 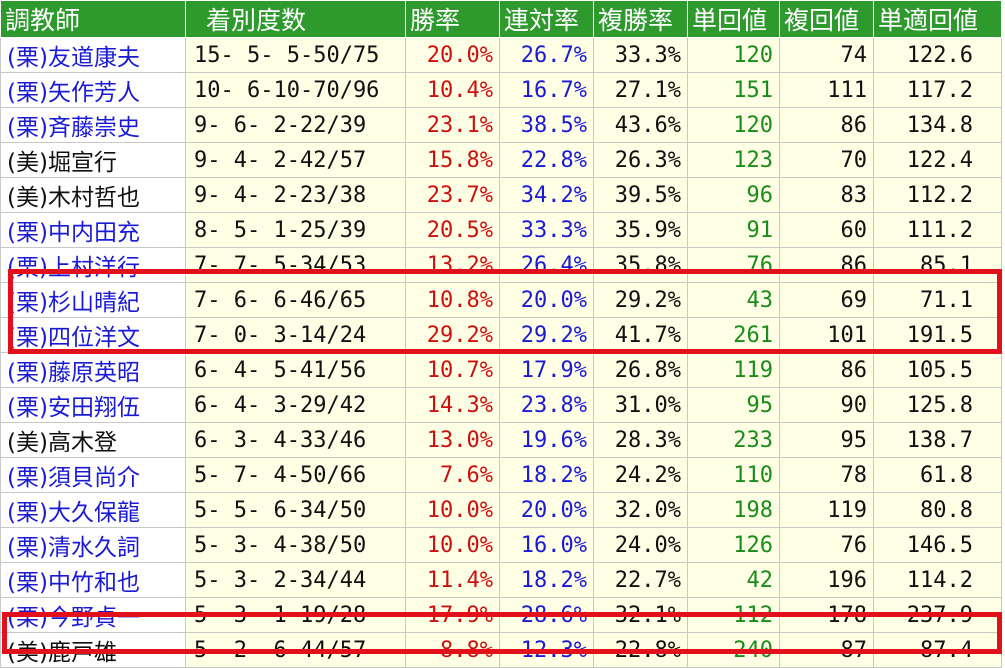 What do you see at coordinates (826, 580) in the screenshot?
I see `place-return-cell: 196` at bounding box center [826, 580].